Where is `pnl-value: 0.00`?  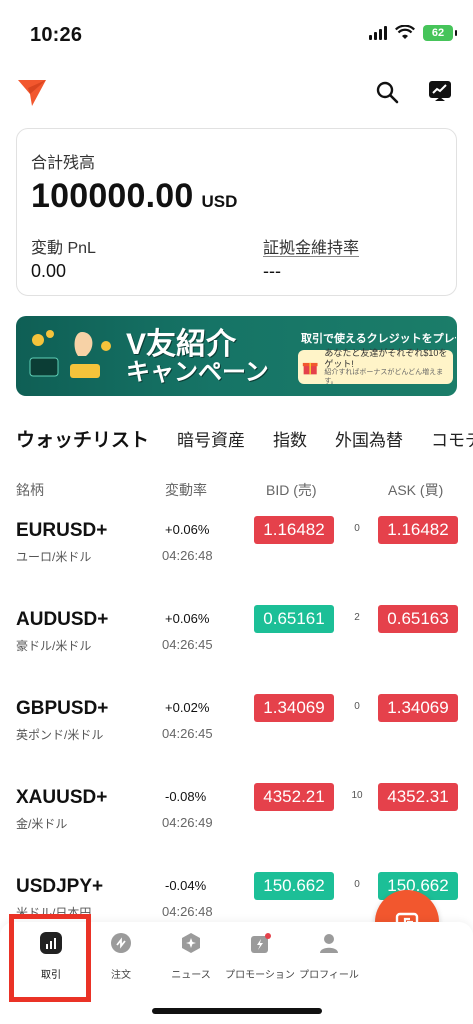 pnl-value: 0.00 is located at coordinates (49, 271).